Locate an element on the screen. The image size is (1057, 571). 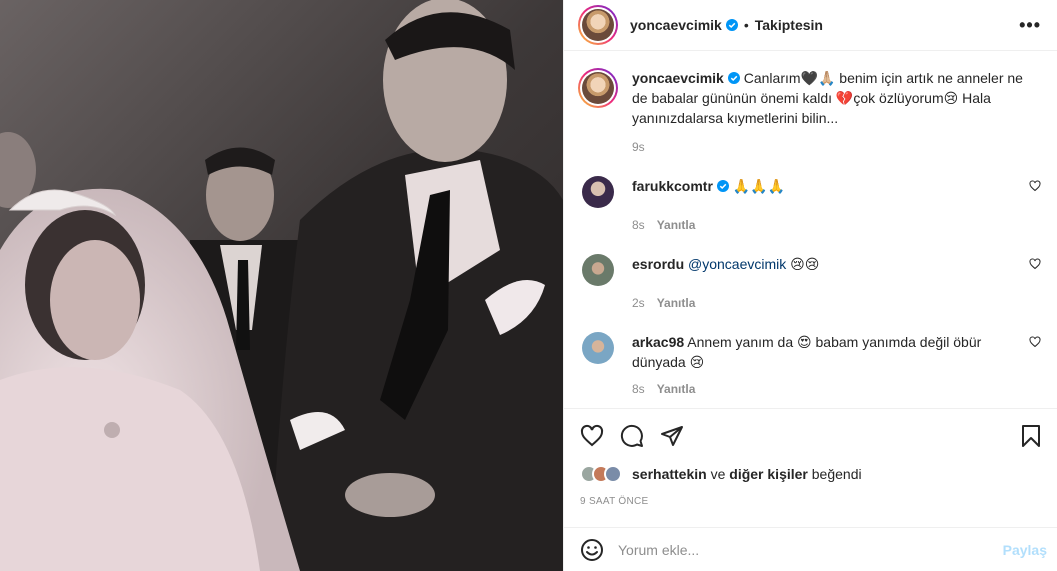
comment-input is located at coordinates (810, 549).